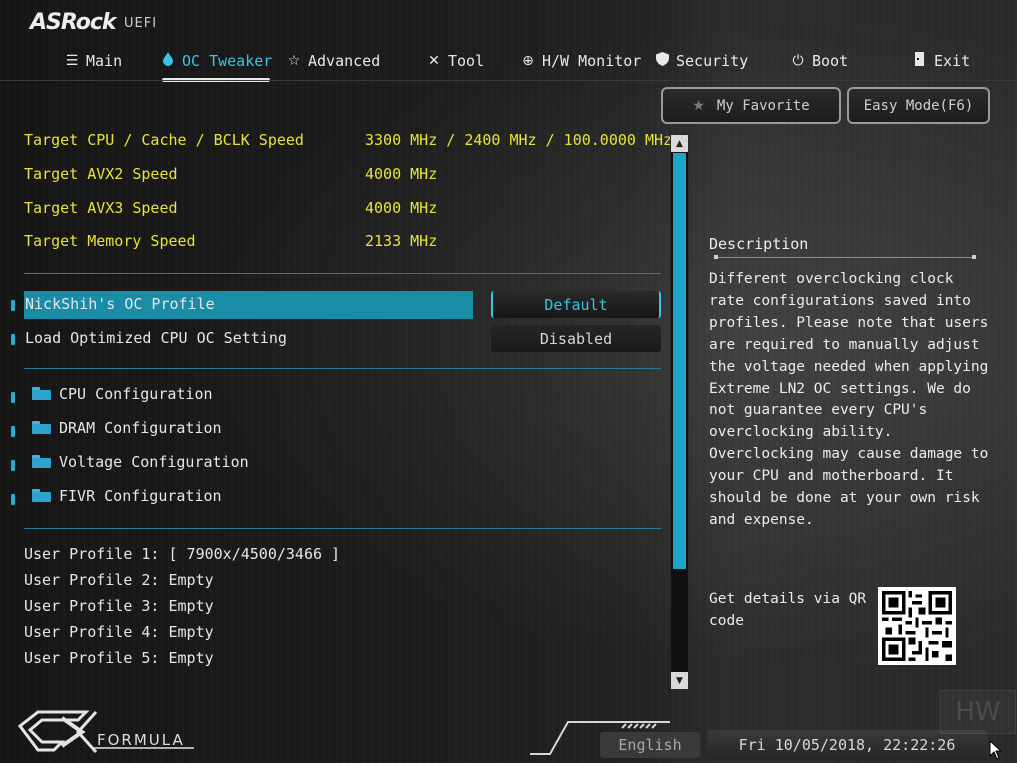 The image size is (1017, 763). What do you see at coordinates (519, 140) in the screenshot?
I see `target-cpu-value: 3300 MHz / 2400 MHz / 100.0000 MHz` at bounding box center [519, 140].